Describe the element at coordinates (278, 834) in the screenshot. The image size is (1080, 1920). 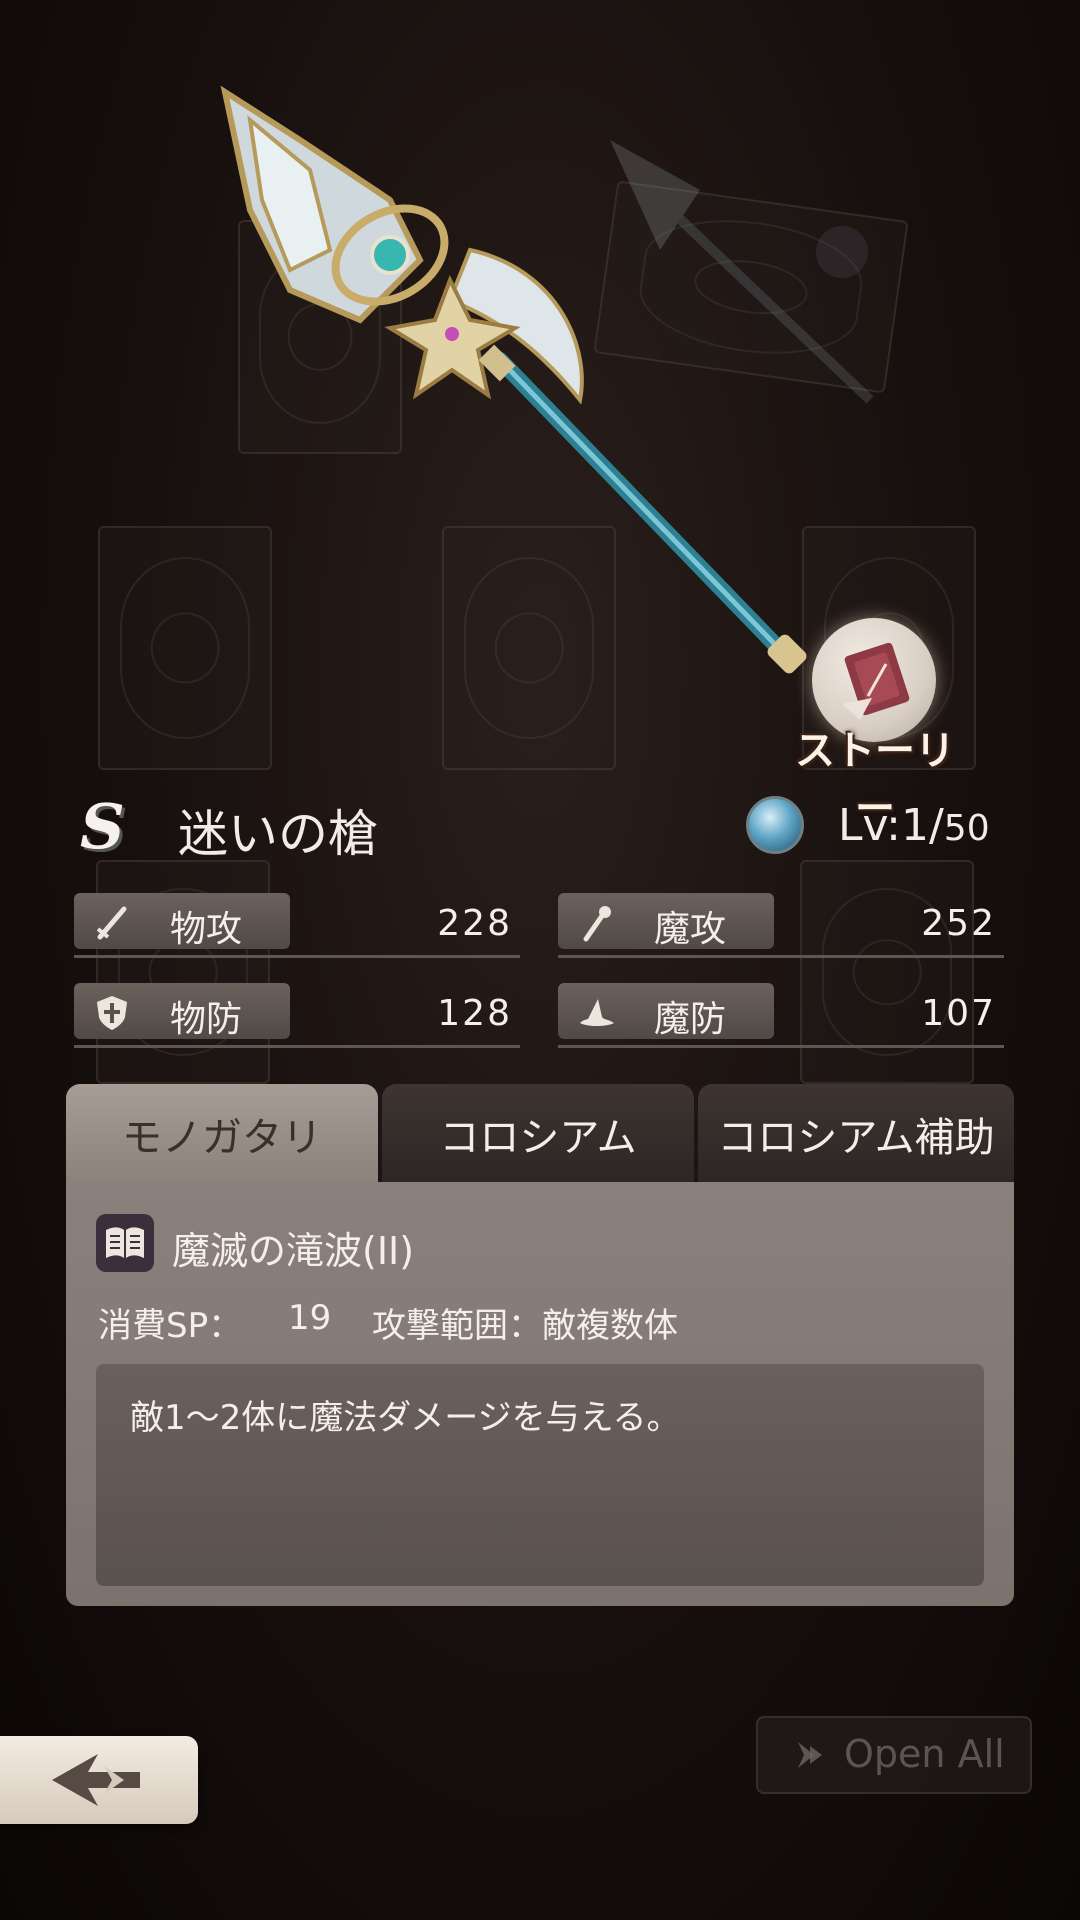
I see `weapon-name: 迷いの槍` at that location.